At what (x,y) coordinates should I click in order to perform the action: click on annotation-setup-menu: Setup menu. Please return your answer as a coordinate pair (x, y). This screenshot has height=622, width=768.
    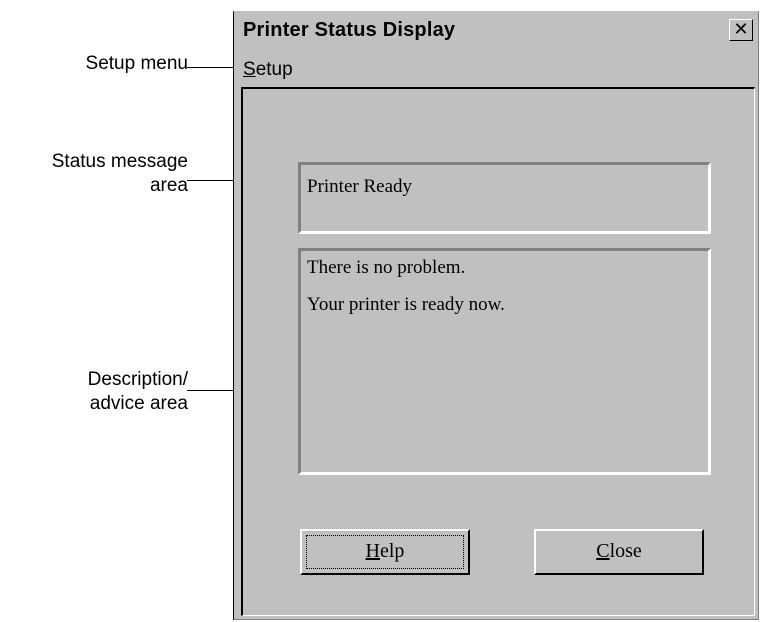
    Looking at the image, I should click on (136, 63).